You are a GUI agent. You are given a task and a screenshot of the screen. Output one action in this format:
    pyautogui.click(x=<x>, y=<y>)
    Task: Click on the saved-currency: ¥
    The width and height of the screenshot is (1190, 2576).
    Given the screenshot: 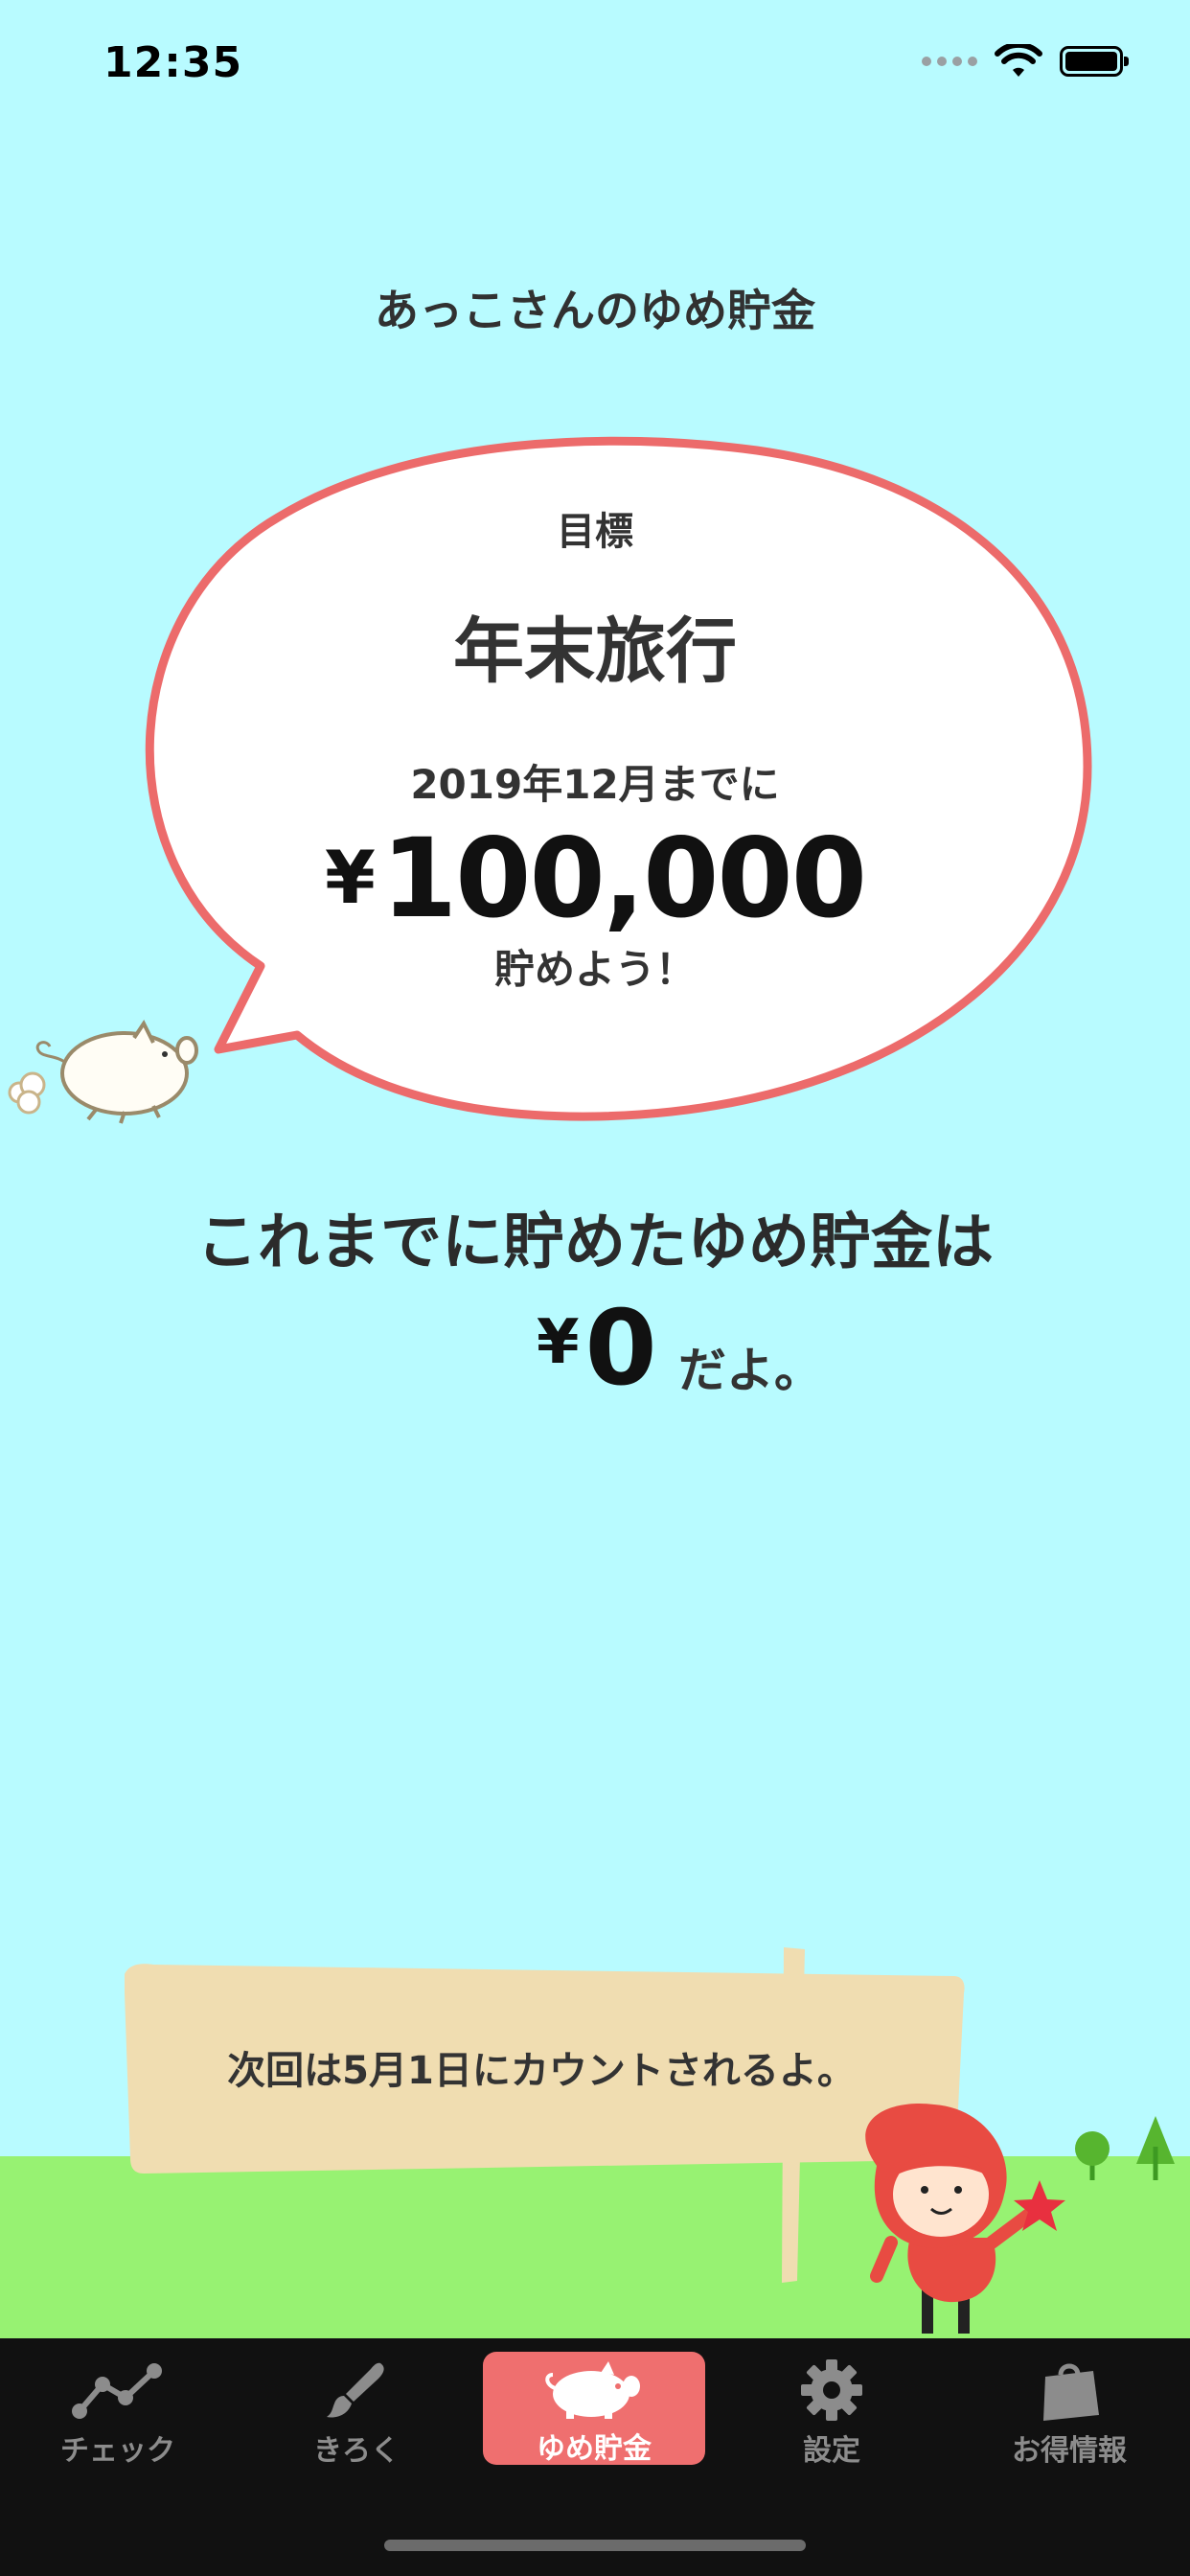 What is the action you would take?
    pyautogui.click(x=559, y=1342)
    